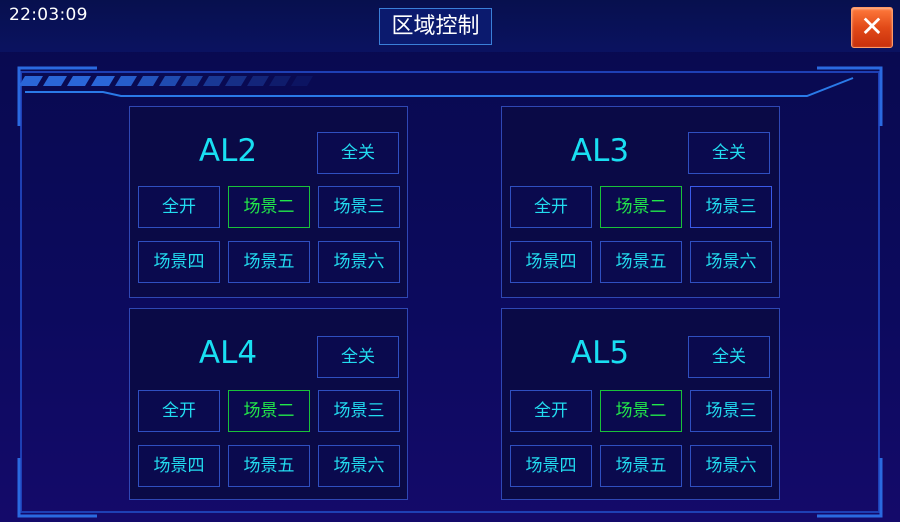  I want to click on clock-time: 22:03:09, so click(48, 15).